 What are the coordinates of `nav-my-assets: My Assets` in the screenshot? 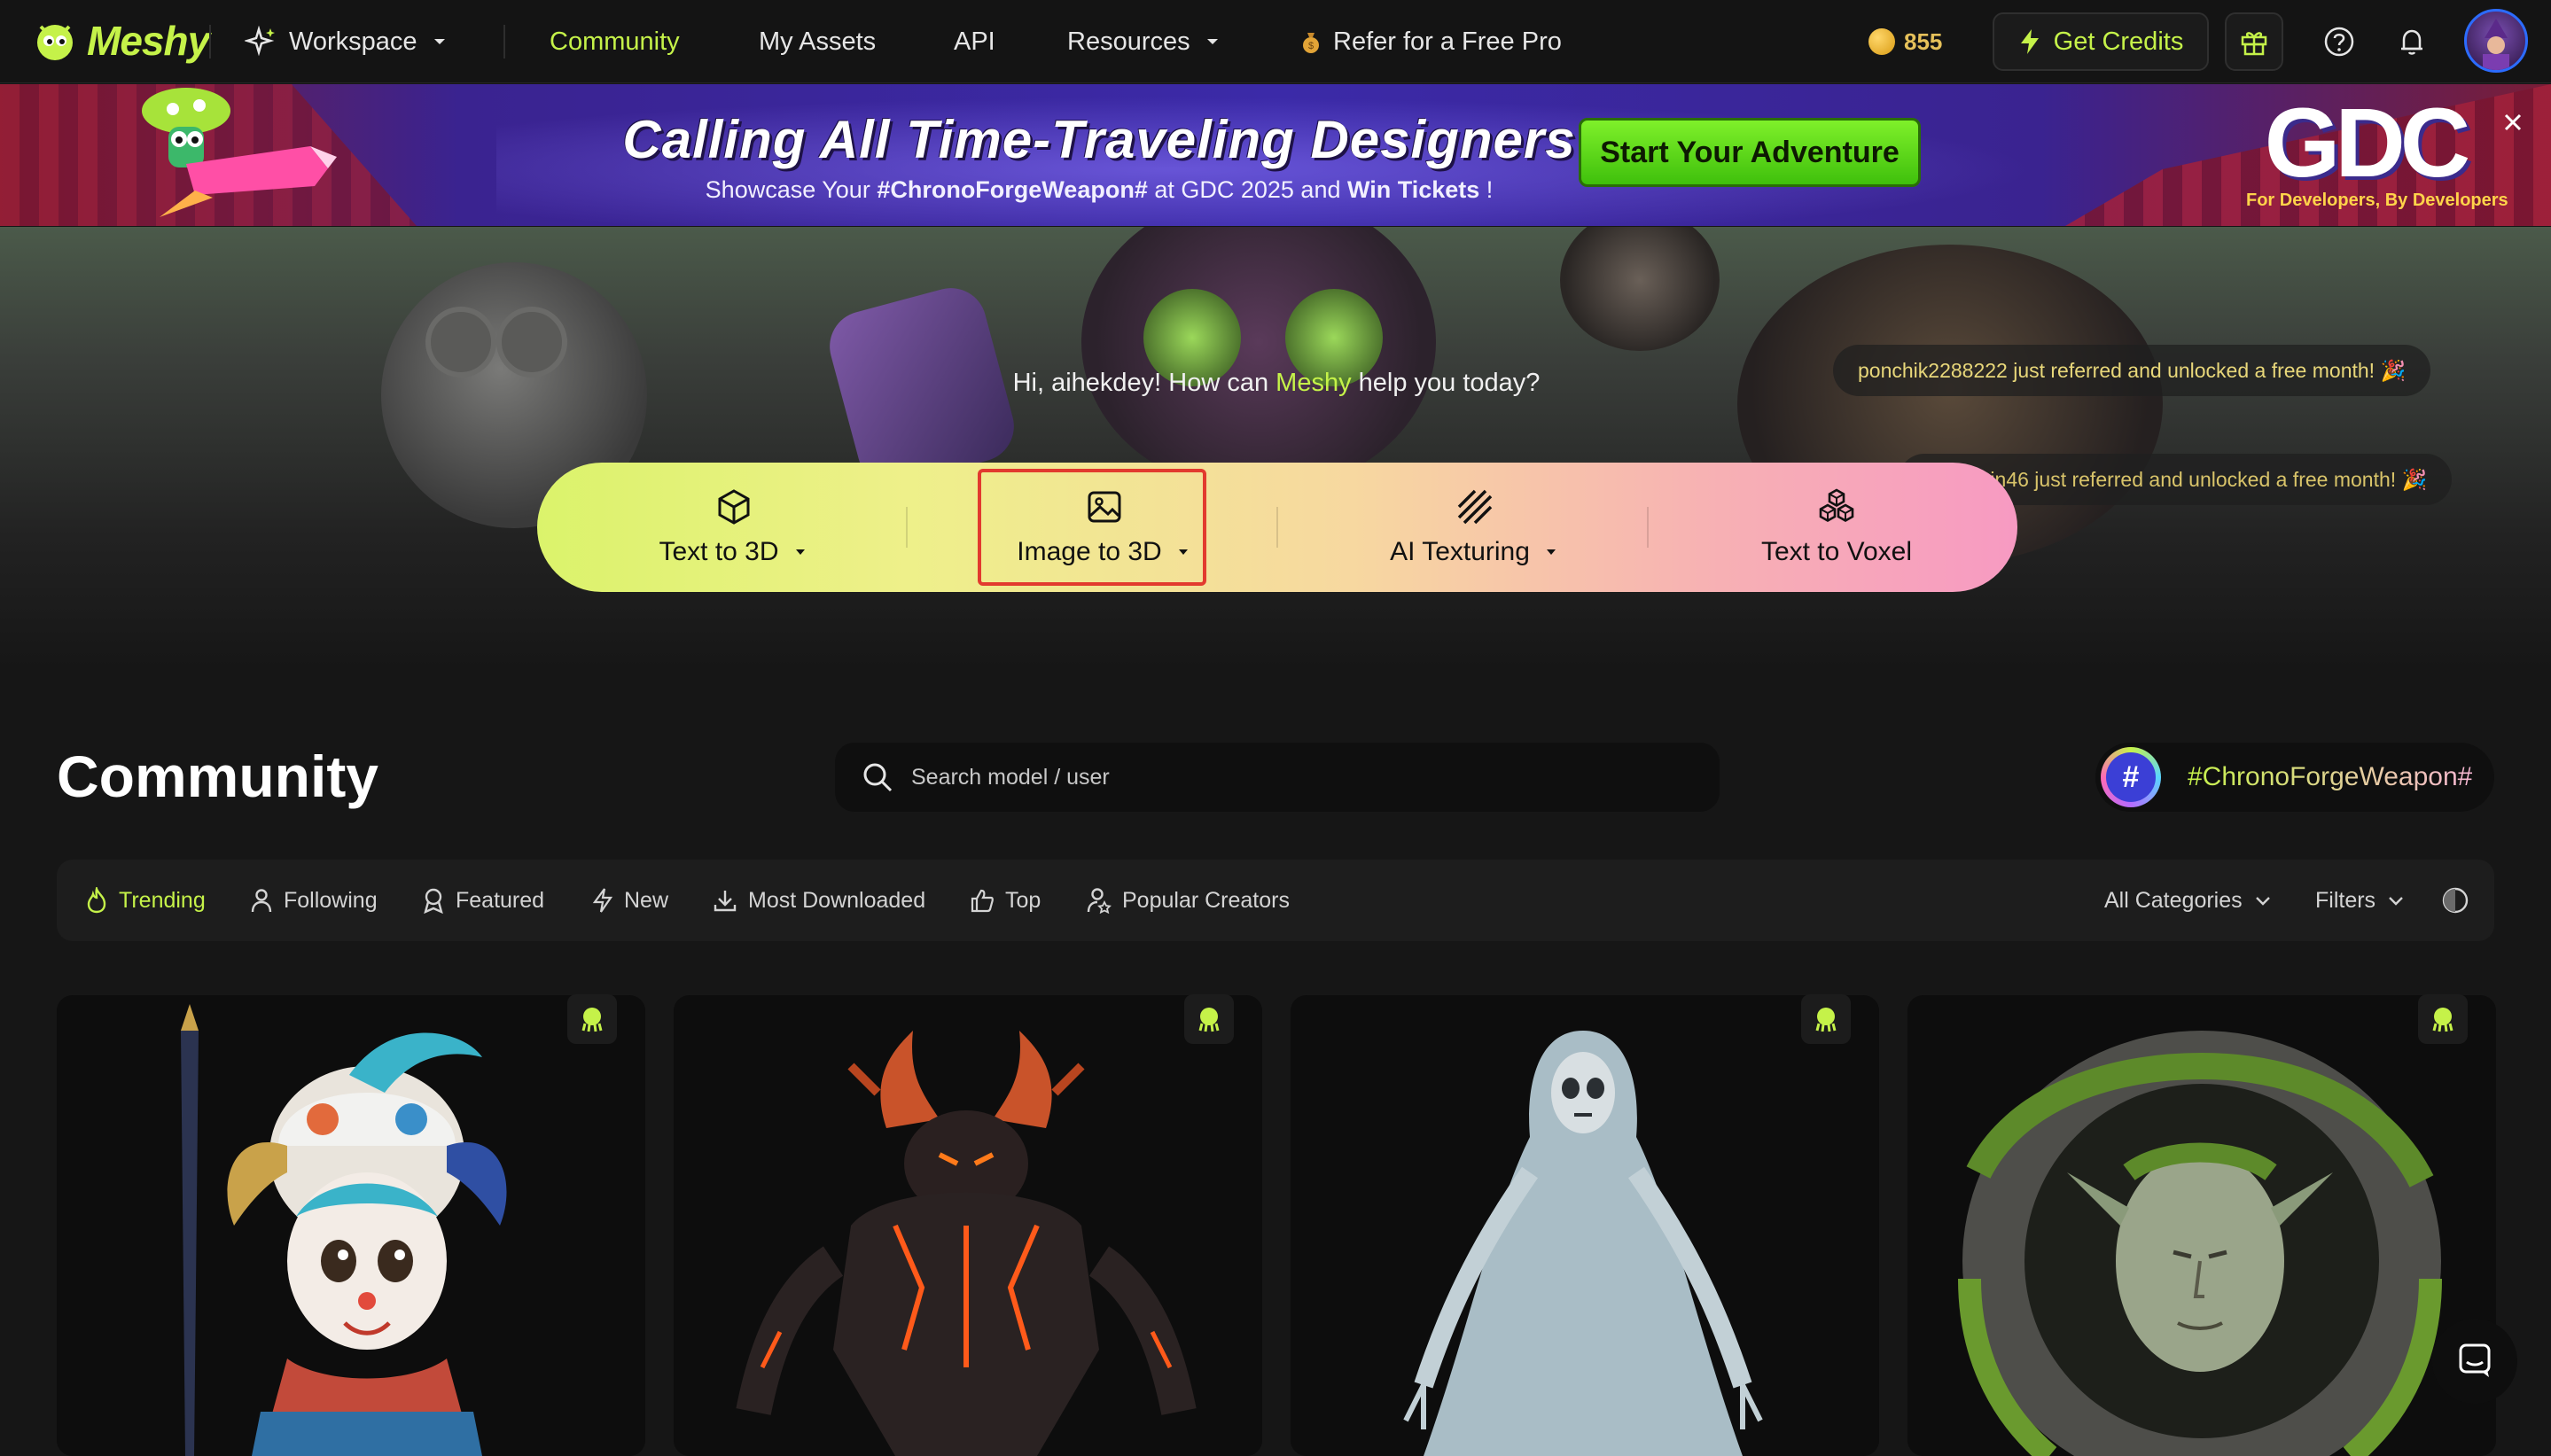 It's located at (818, 41).